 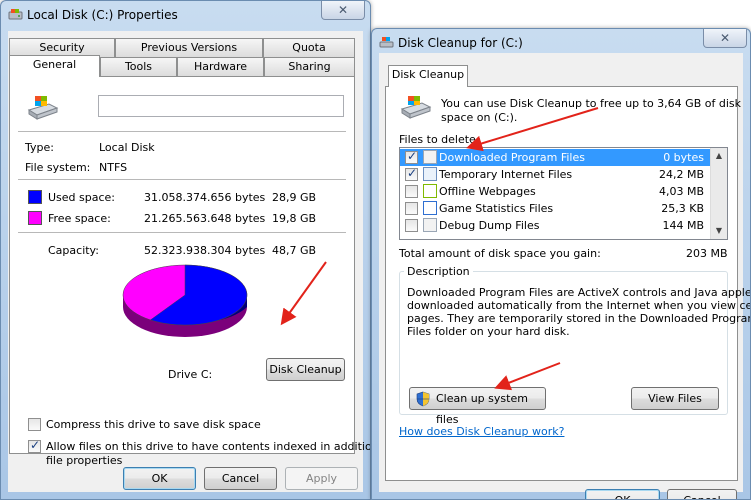 What do you see at coordinates (113, 167) in the screenshot?
I see `file-system-value: NTFS` at bounding box center [113, 167].